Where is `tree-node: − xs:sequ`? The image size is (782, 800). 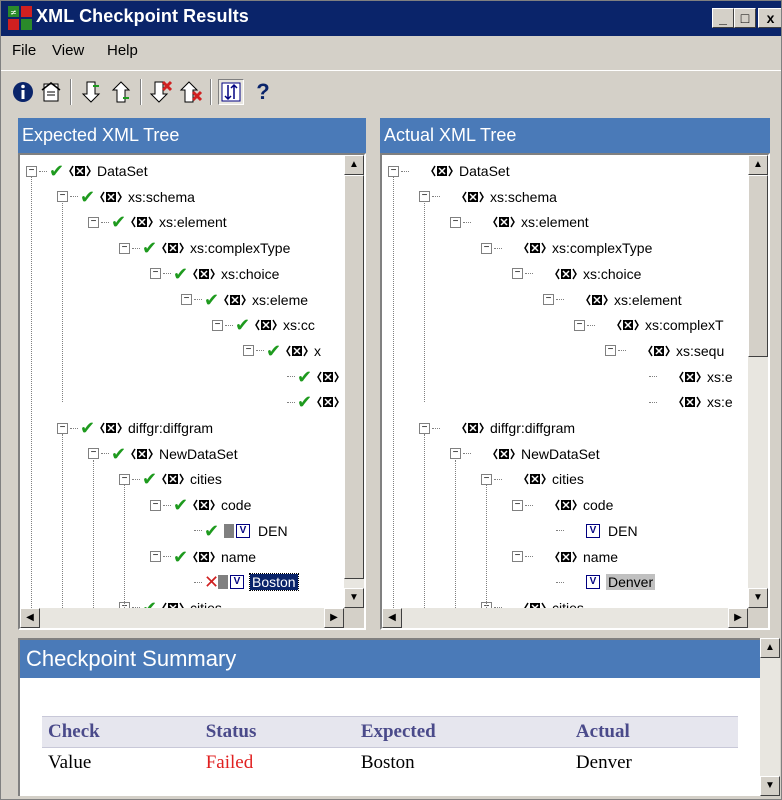 tree-node: − xs:sequ is located at coordinates (665, 351).